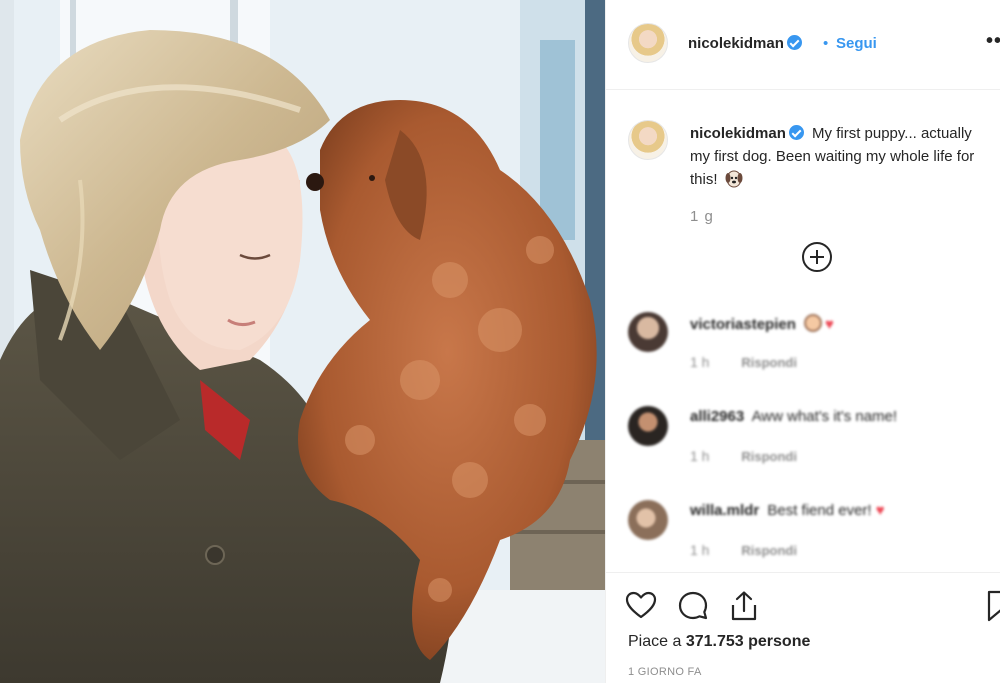 The height and width of the screenshot is (683, 1000). I want to click on plus-circle-icon, so click(817, 257).